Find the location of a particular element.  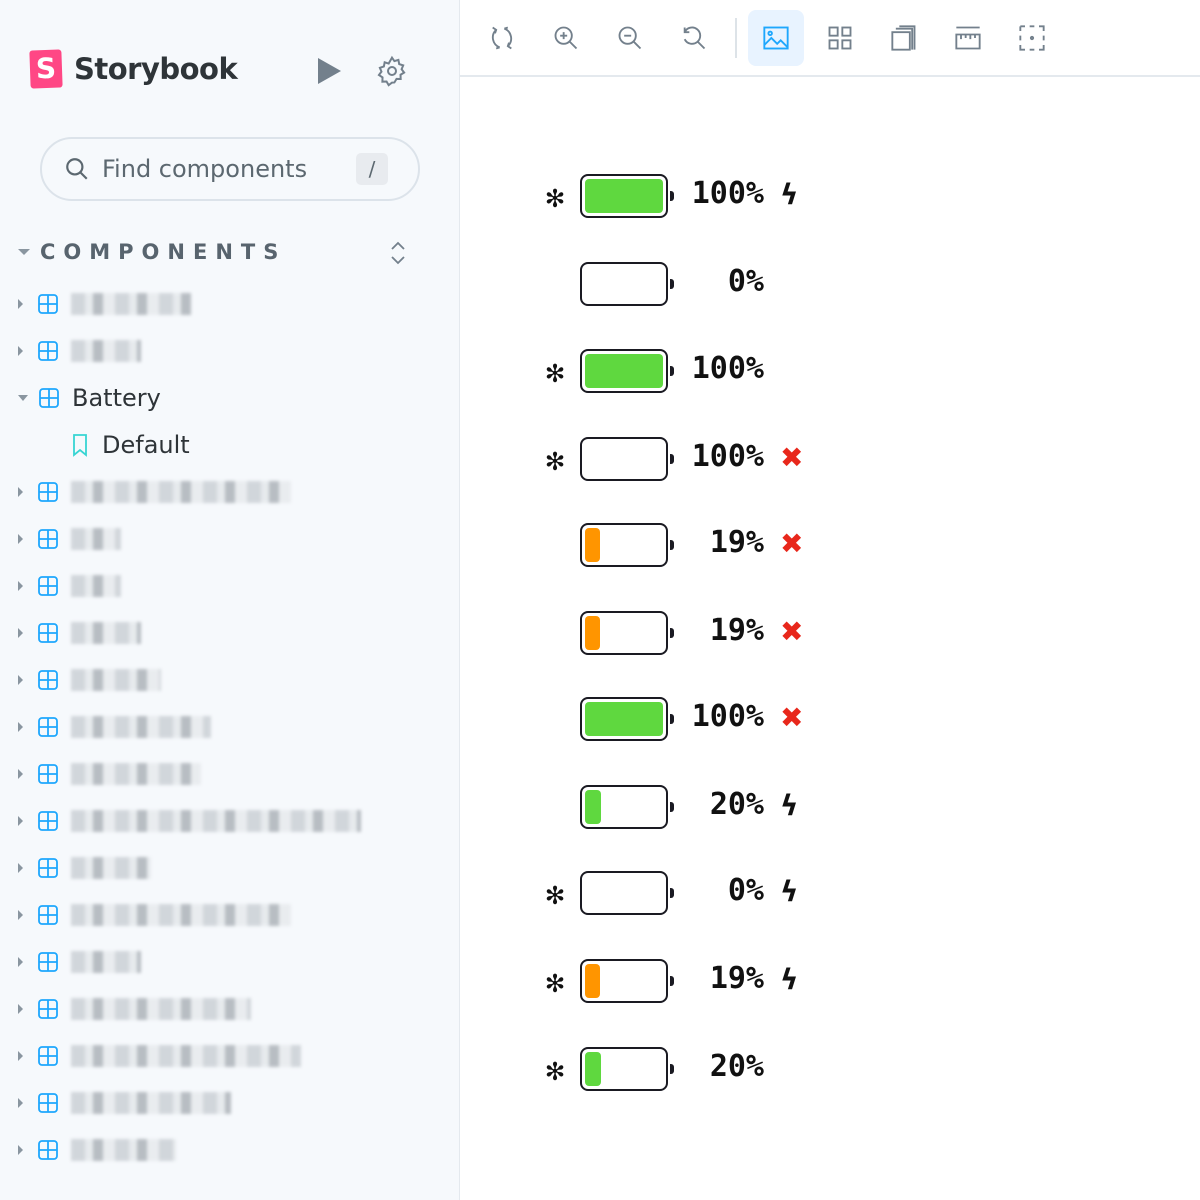

tree-item-label: Battery is located at coordinates (116, 398).